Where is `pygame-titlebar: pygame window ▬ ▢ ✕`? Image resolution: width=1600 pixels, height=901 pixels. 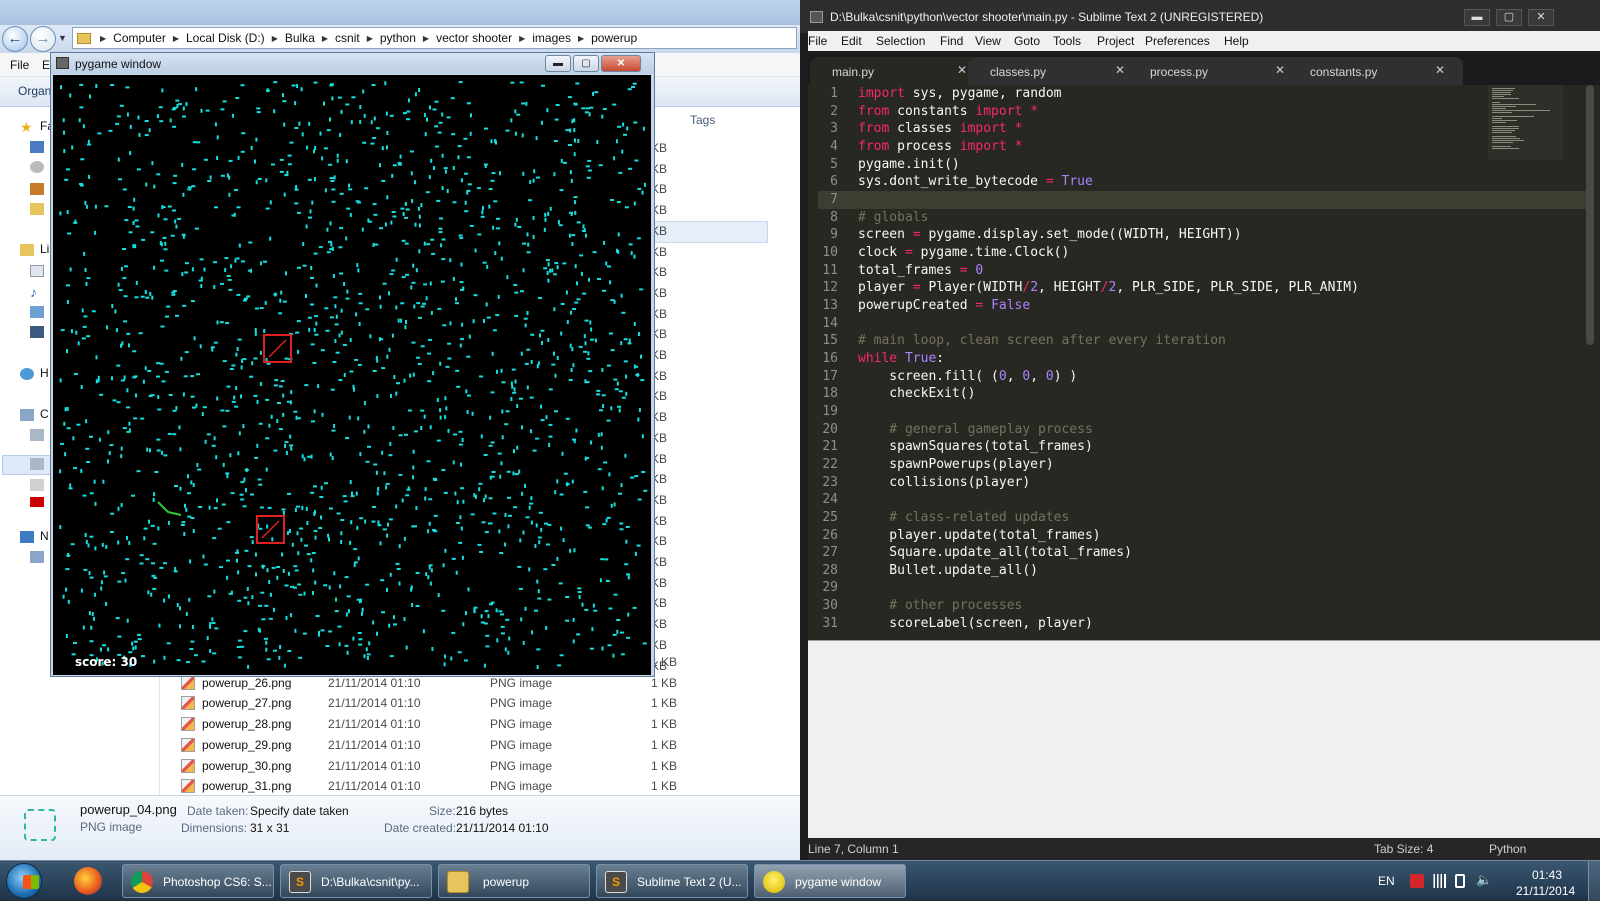 pygame-titlebar: pygame window ▬ ▢ ✕ is located at coordinates (352, 63).